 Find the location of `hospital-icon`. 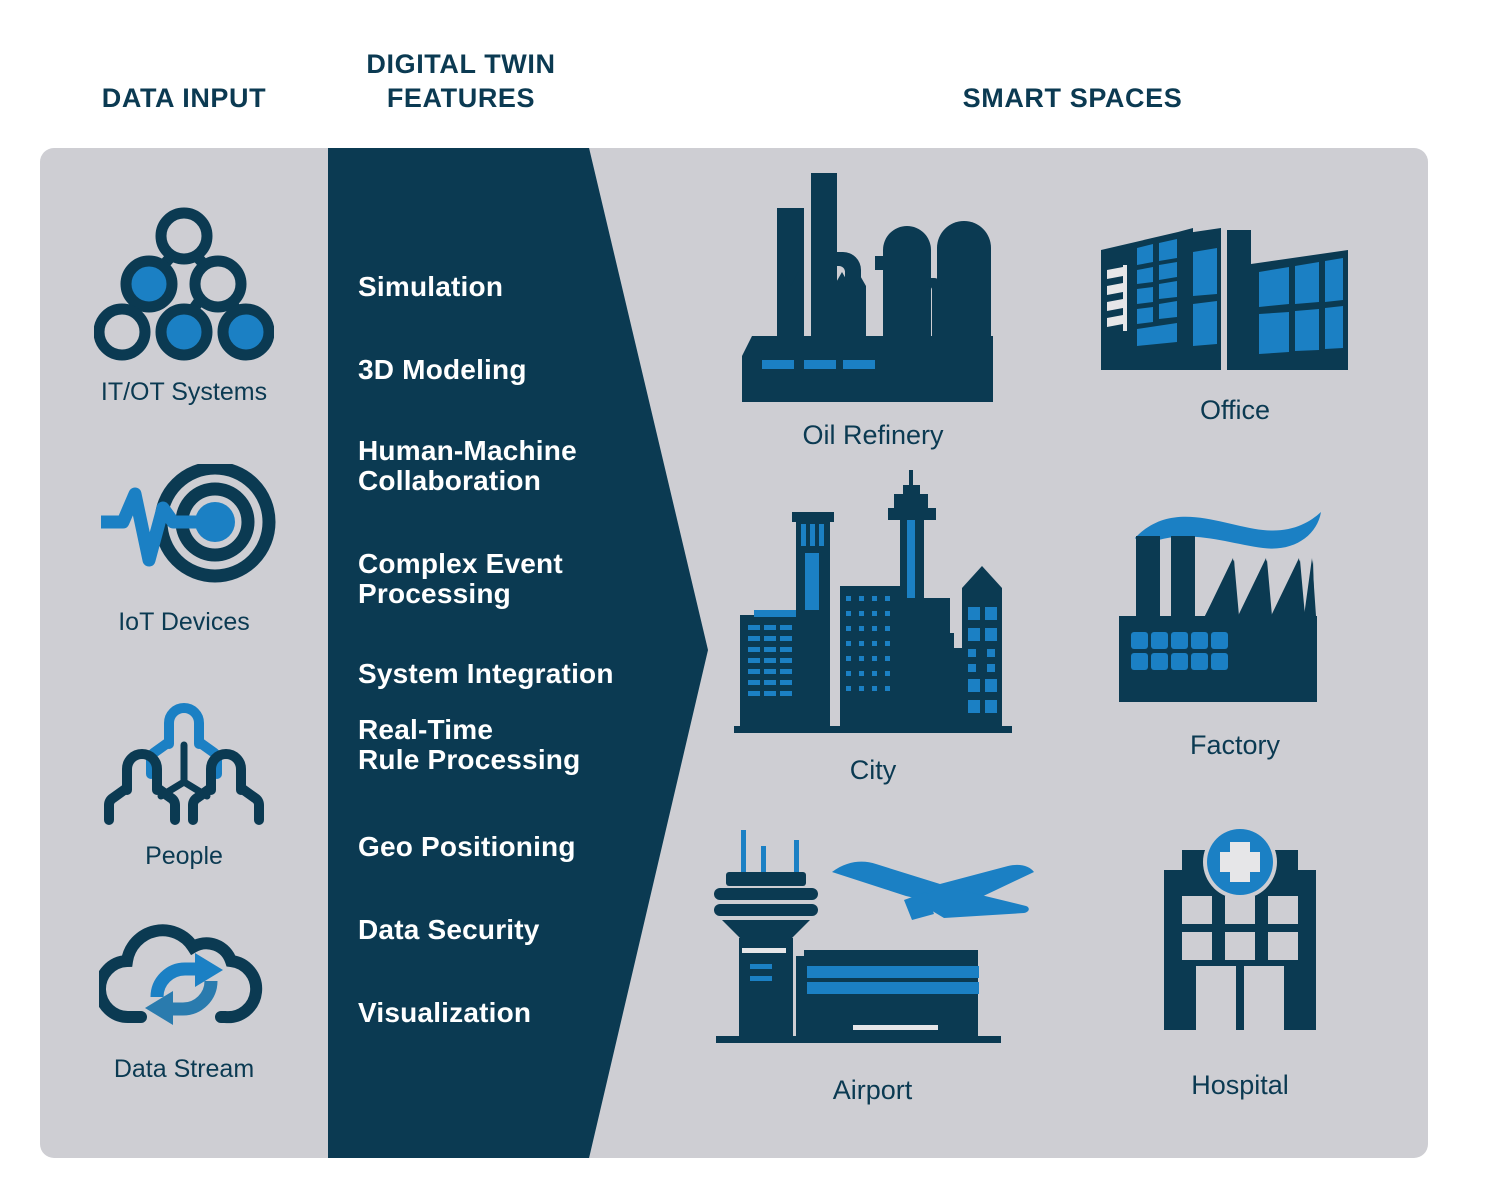

hospital-icon is located at coordinates (1240, 942).